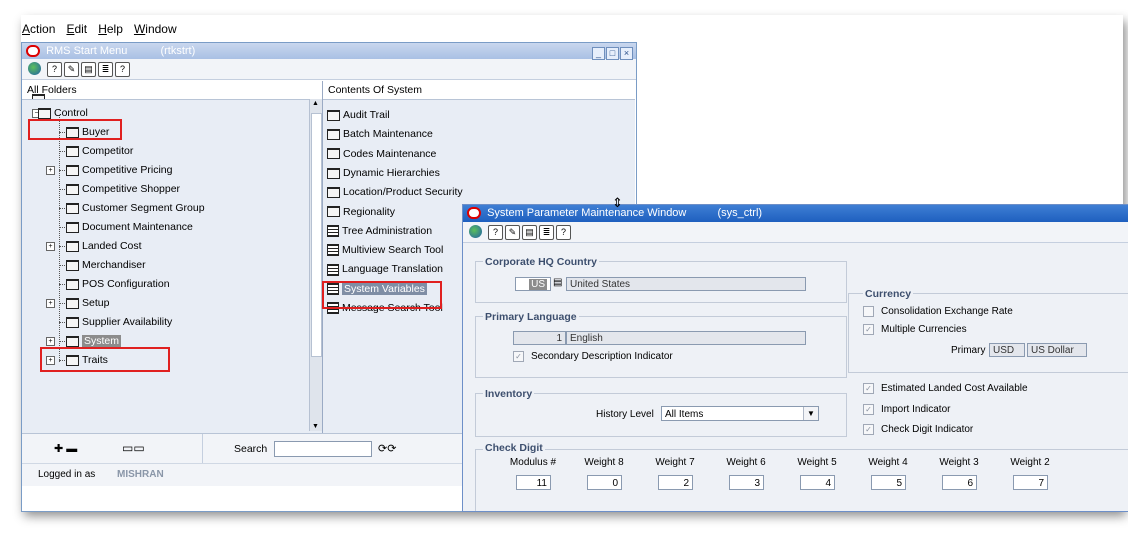  What do you see at coordinates (123, 189) in the screenshot?
I see `tree-item-competitive-shopper: Competitive Shopper` at bounding box center [123, 189].